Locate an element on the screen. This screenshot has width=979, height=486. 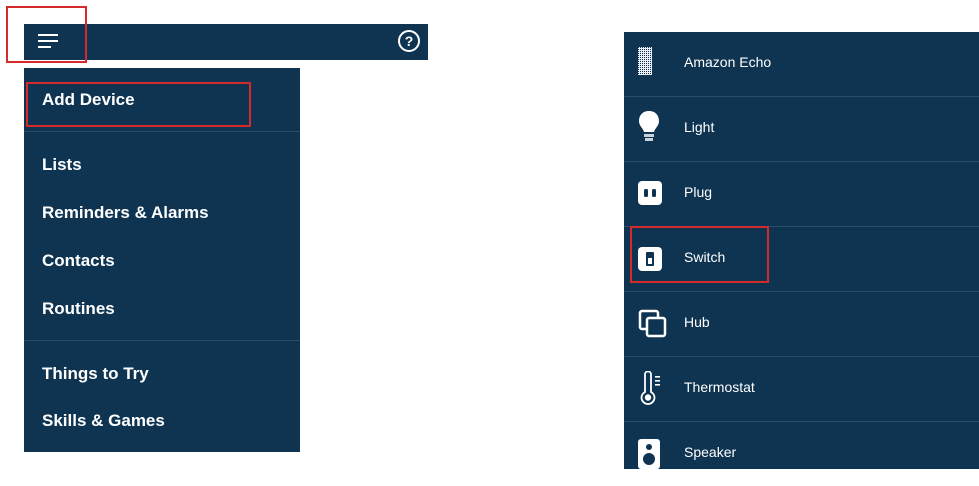
menu-item-contacts: Contacts is located at coordinates (78, 261).